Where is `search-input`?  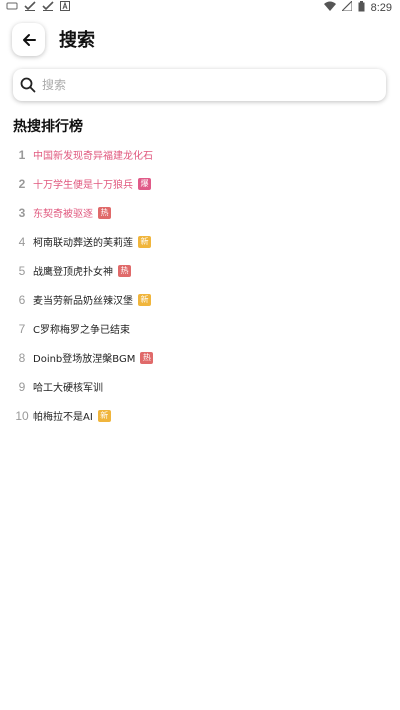
search-input is located at coordinates (202, 85).